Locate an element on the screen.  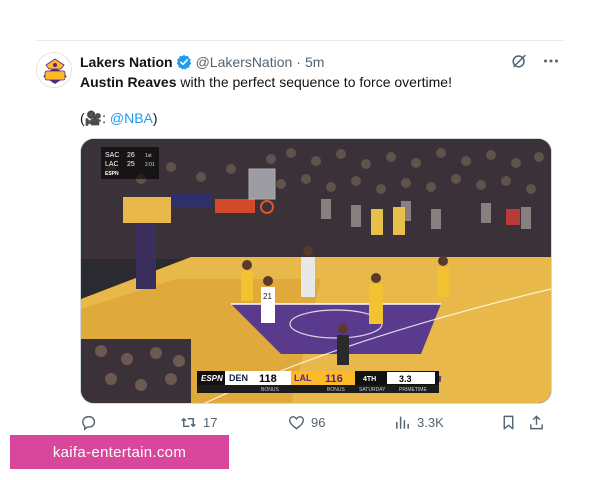
nba-mention-link: @NBA is located at coordinates (131, 118).